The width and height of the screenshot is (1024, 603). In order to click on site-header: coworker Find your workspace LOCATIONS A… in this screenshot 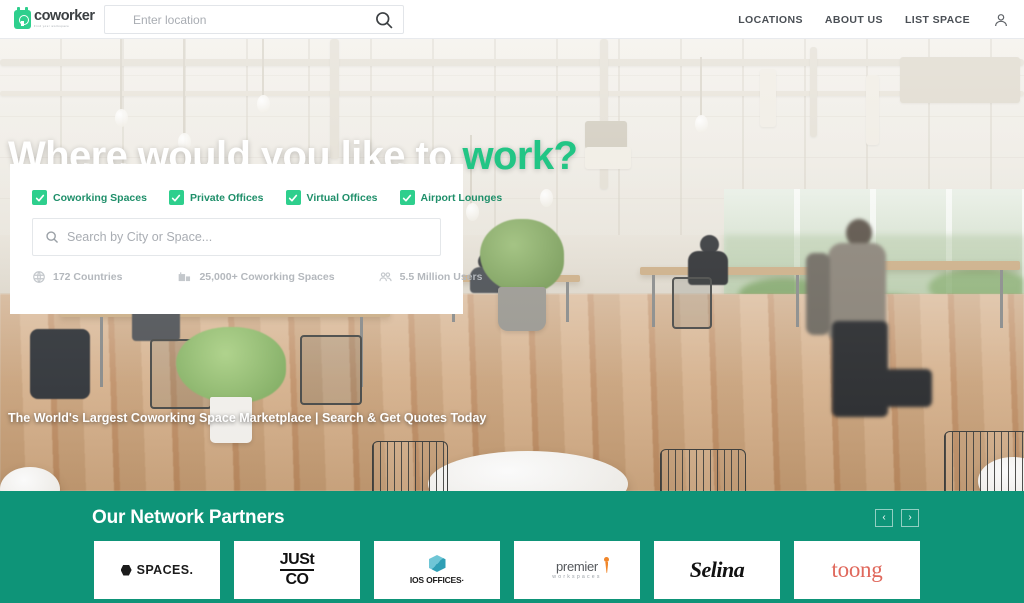, I will do `click(512, 19)`.